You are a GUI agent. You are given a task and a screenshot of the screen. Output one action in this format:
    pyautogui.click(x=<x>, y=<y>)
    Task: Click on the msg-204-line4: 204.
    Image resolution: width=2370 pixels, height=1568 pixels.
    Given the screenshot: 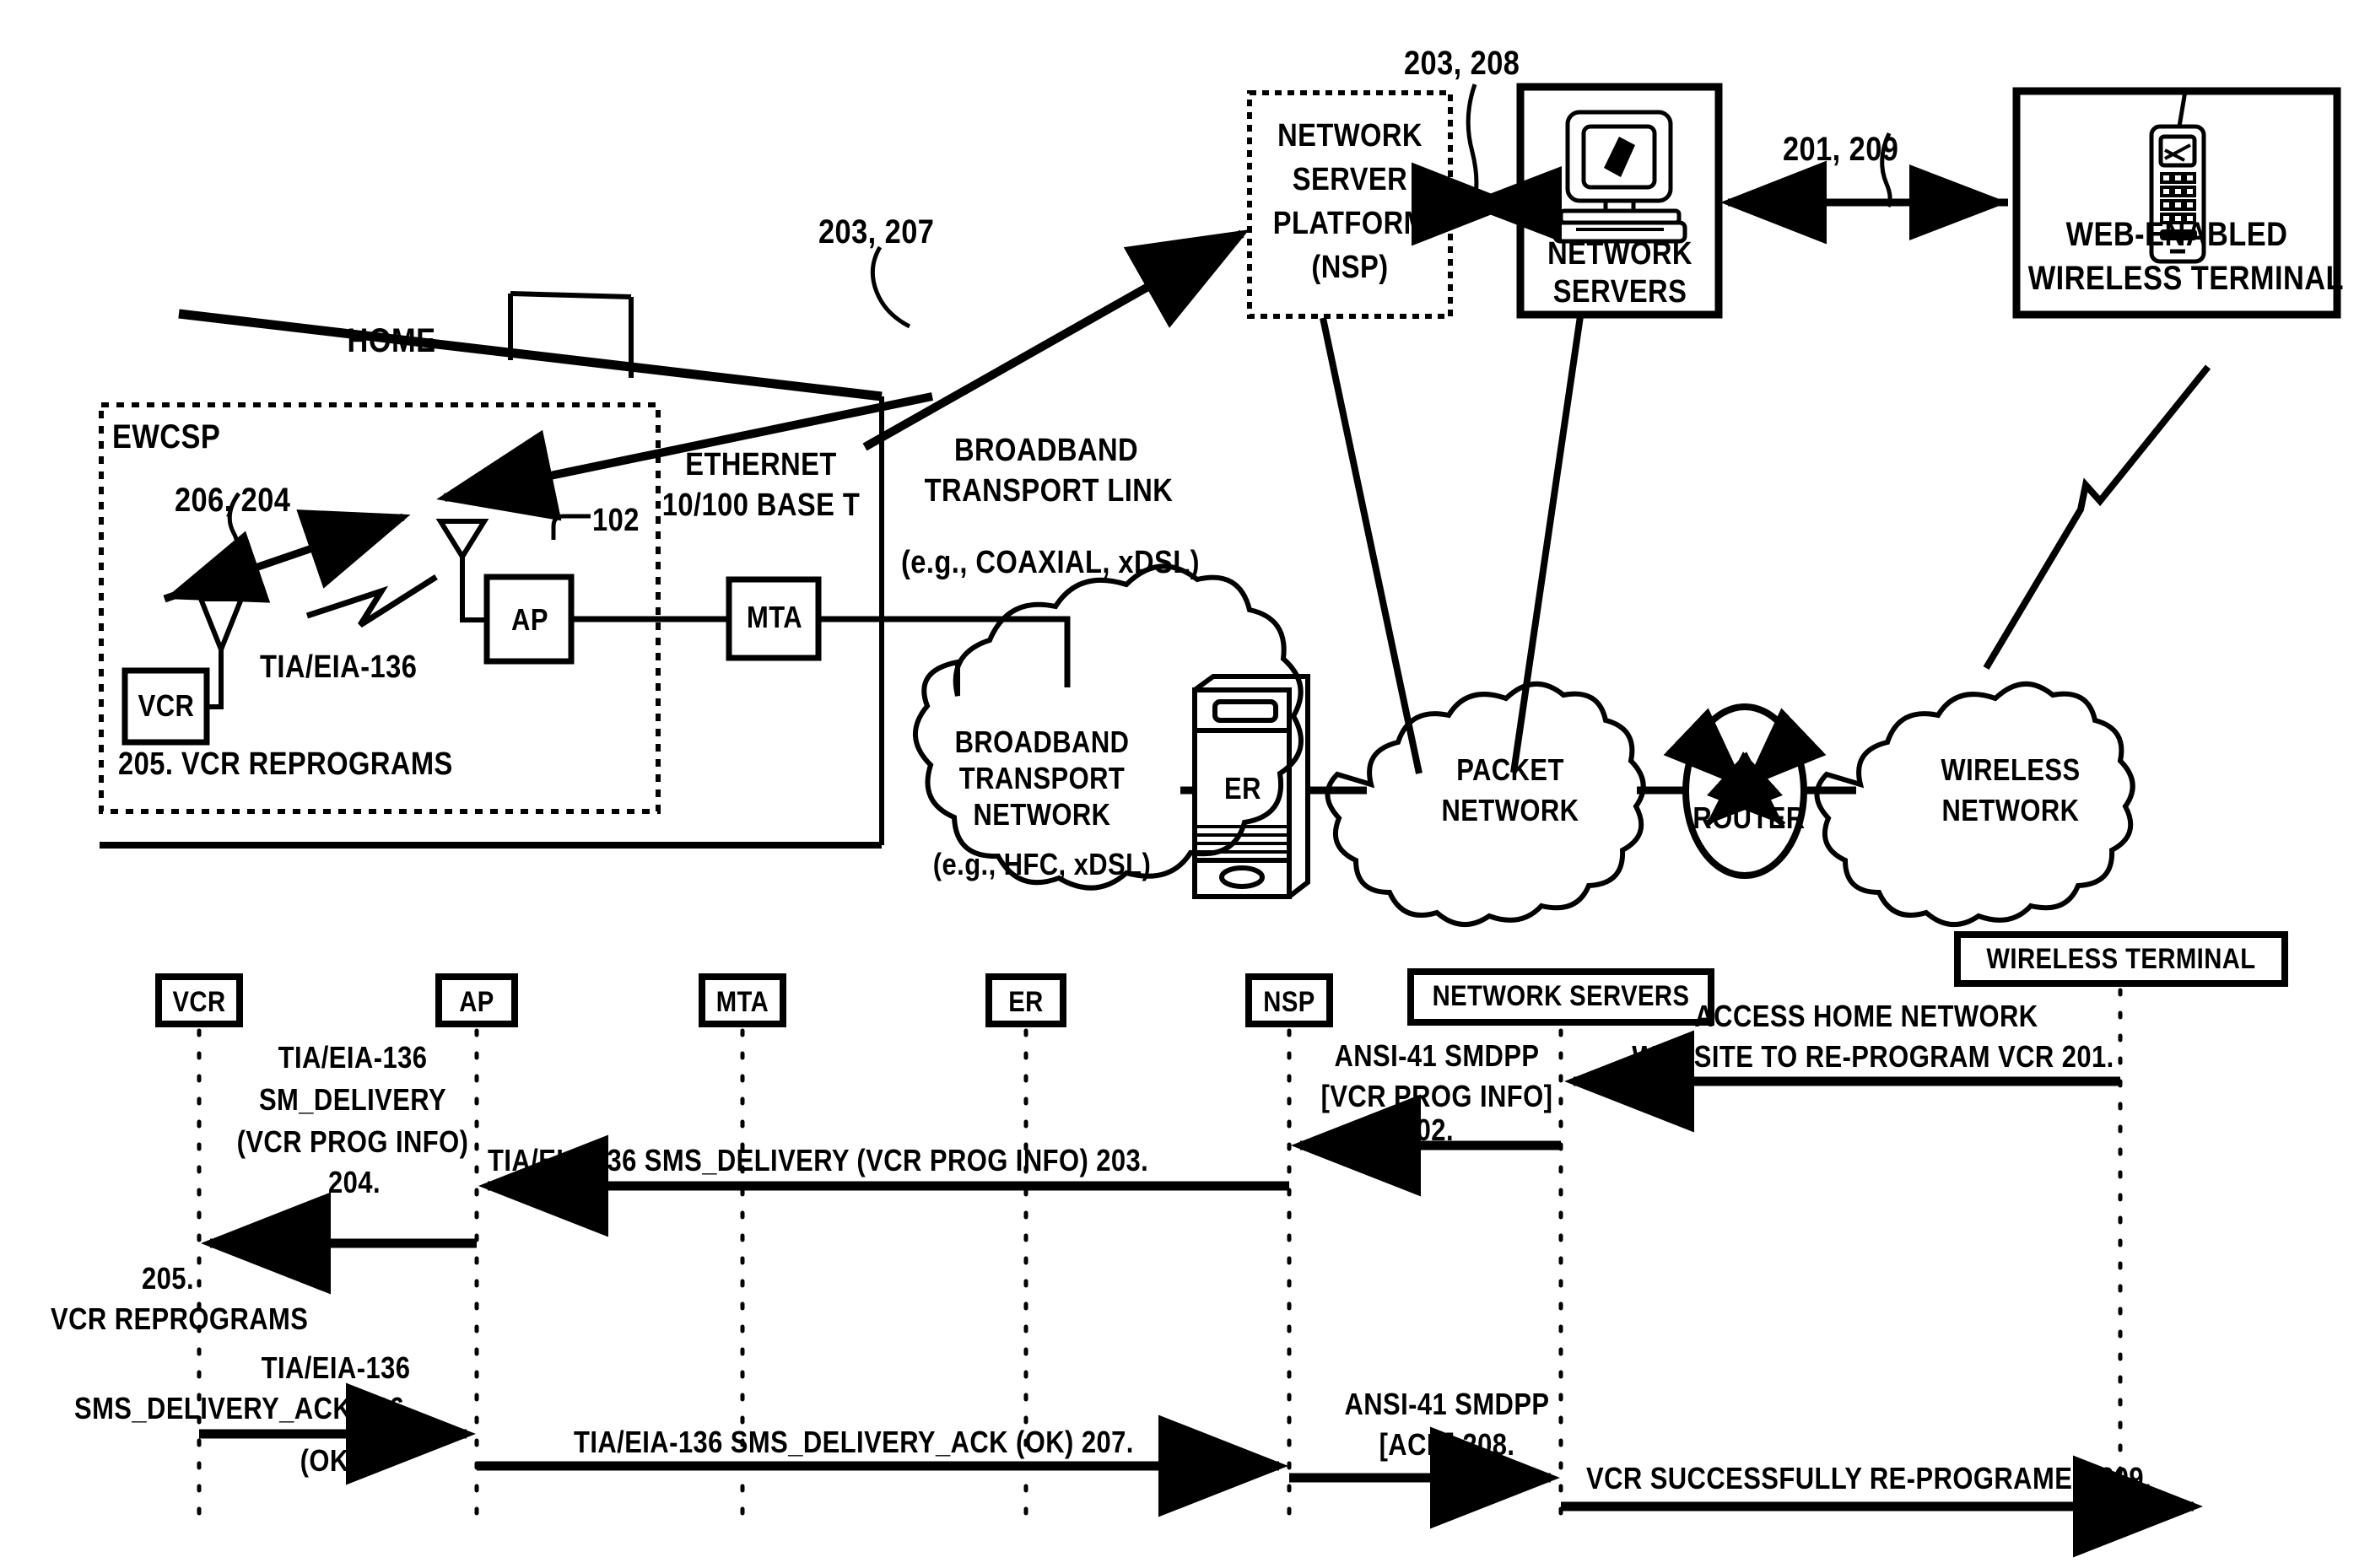 What is the action you would take?
    pyautogui.click(x=354, y=1182)
    